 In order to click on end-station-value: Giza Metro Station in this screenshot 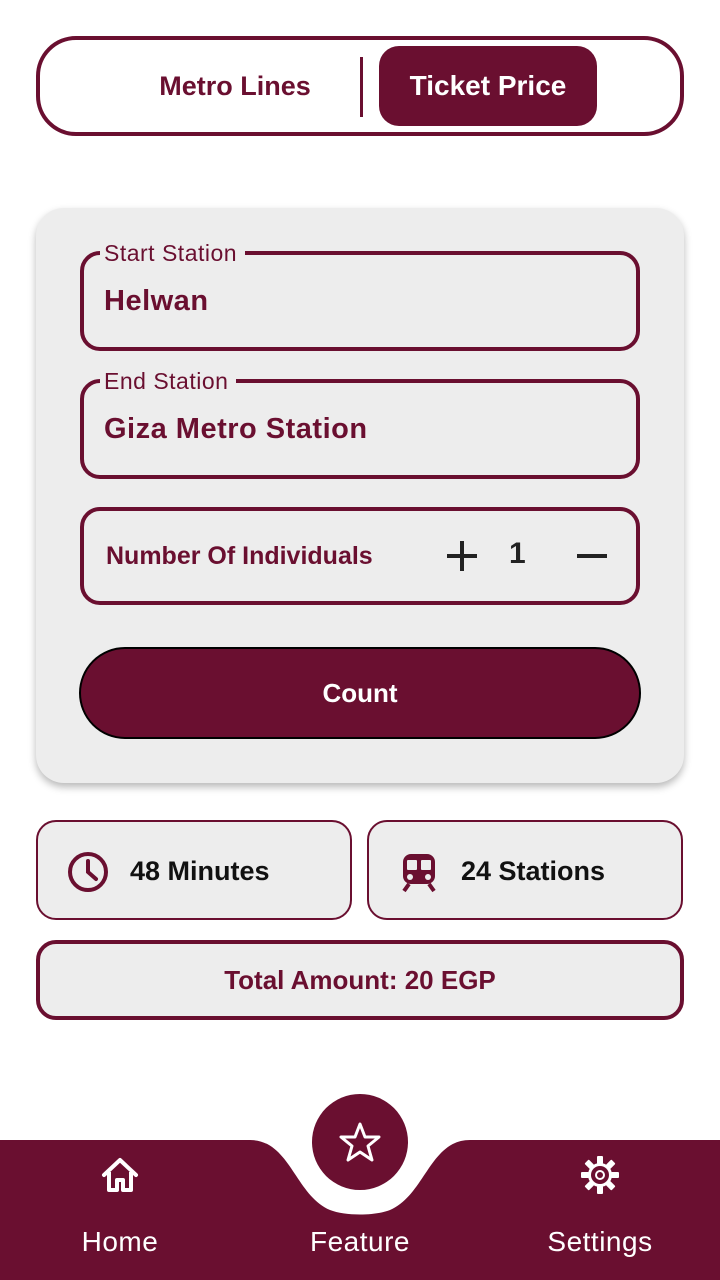, I will do `click(236, 429)`.